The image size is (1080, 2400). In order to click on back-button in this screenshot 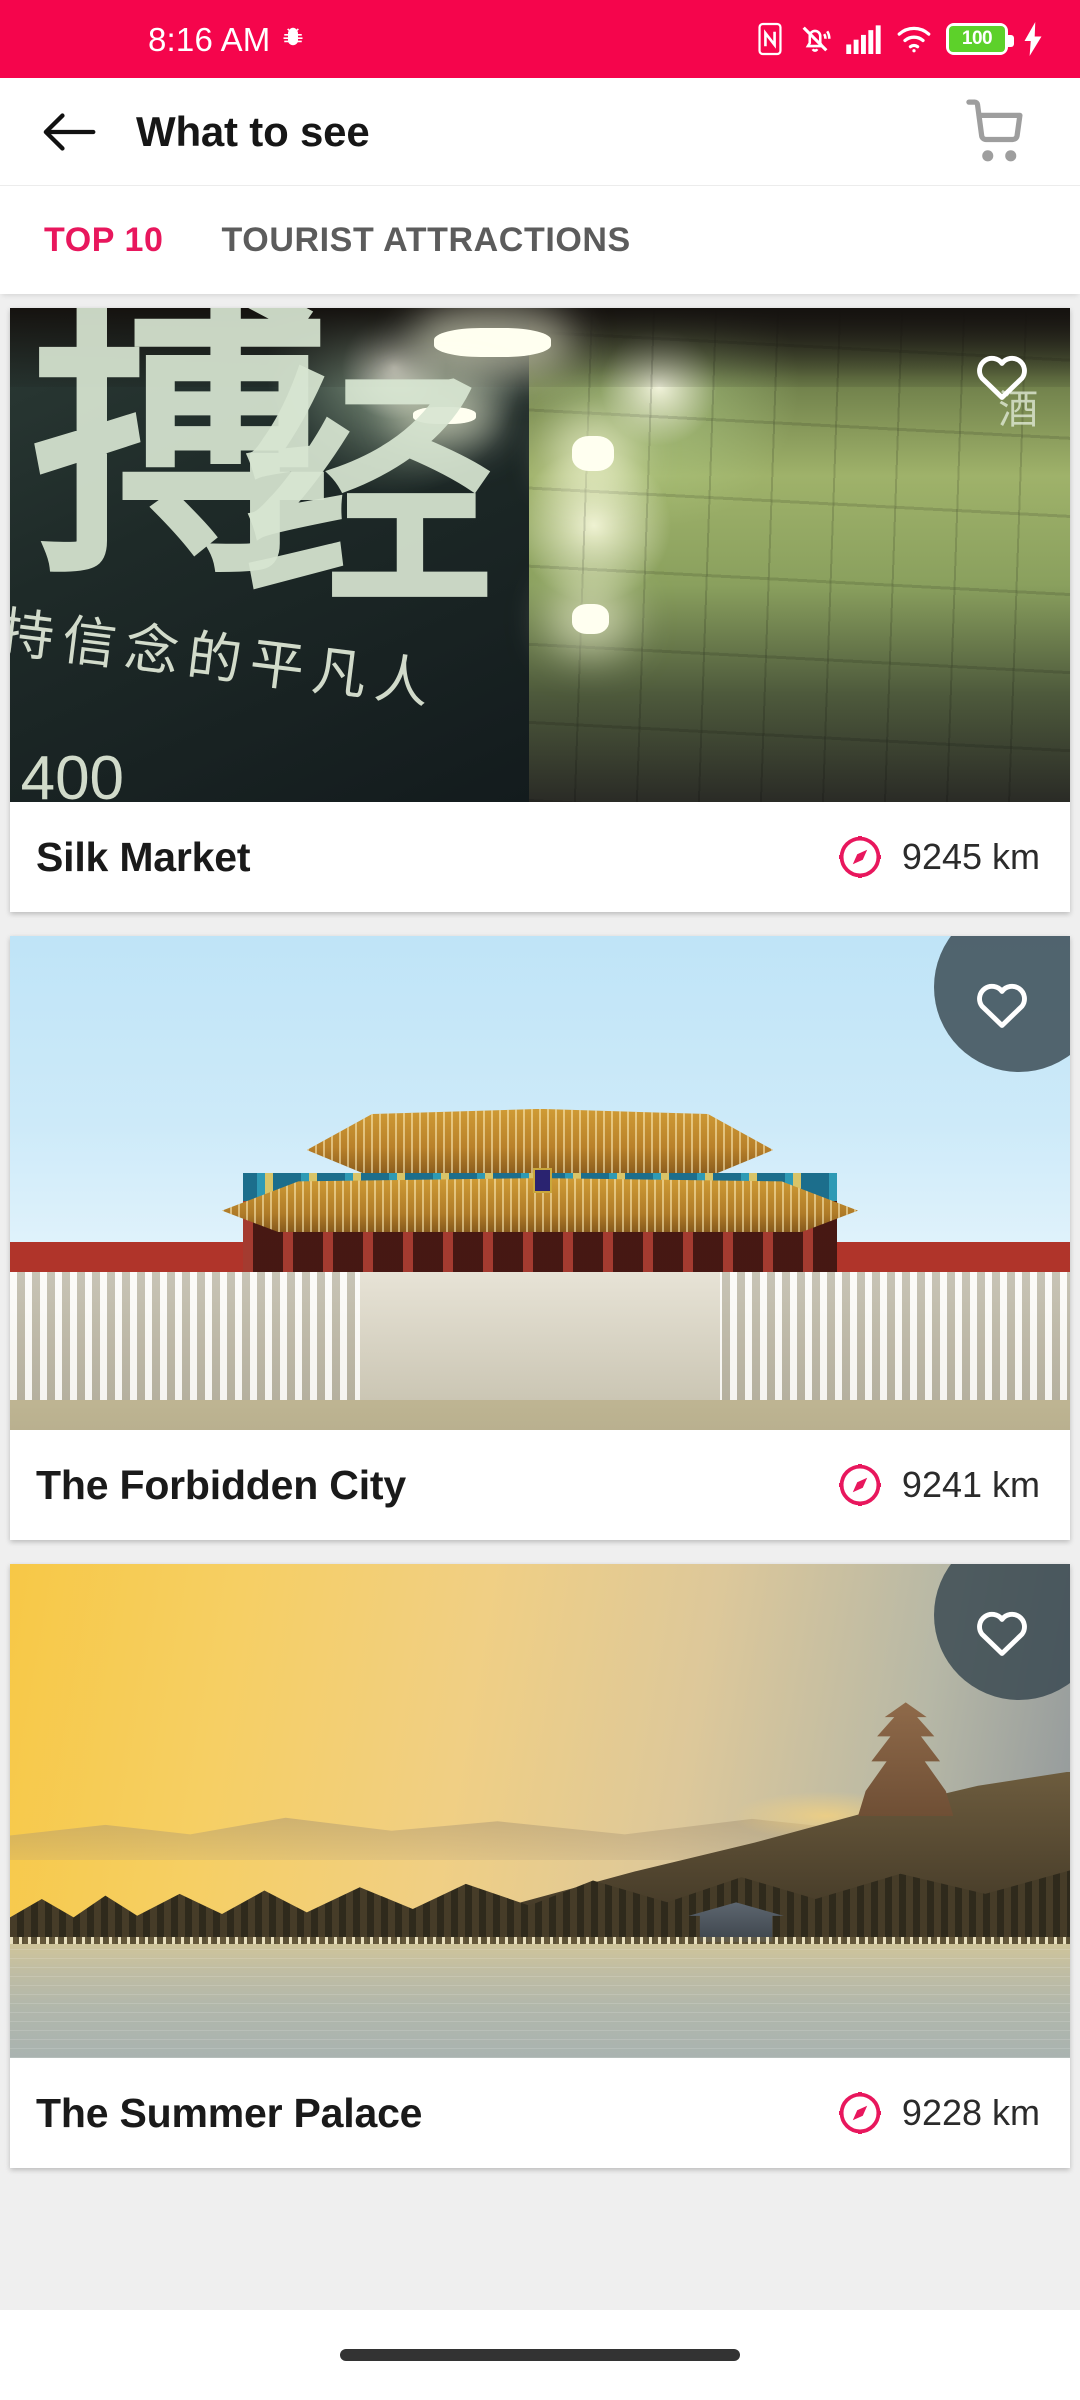, I will do `click(69, 132)`.